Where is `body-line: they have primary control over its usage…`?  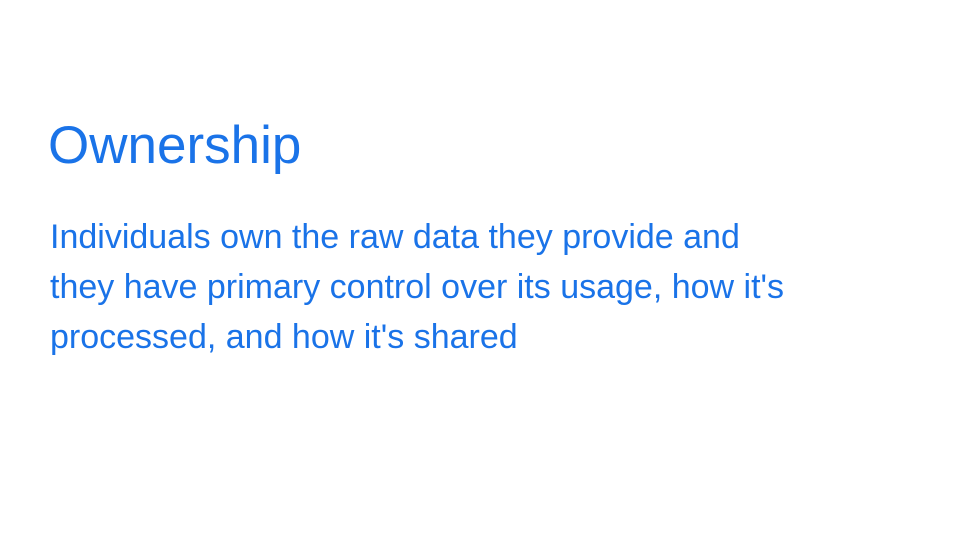 body-line: they have primary control over its usage… is located at coordinates (417, 287).